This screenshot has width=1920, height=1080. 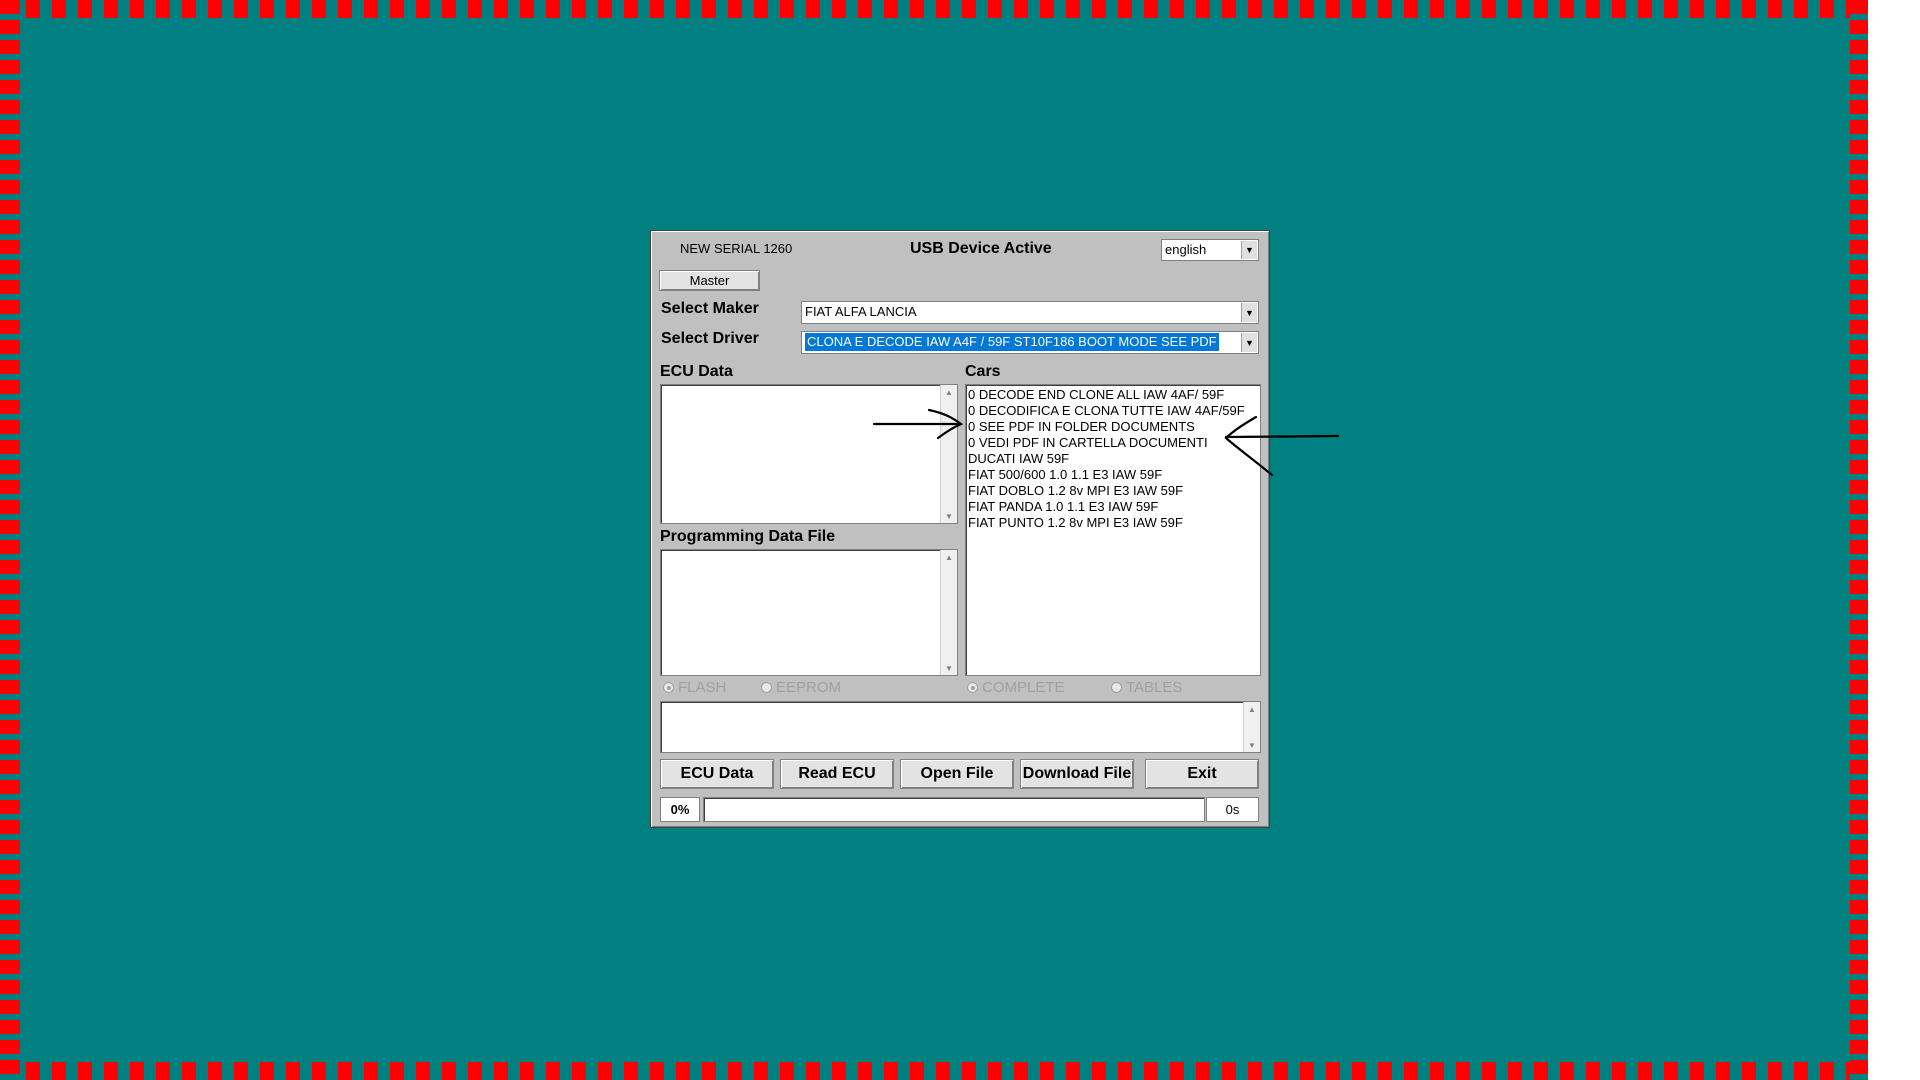 What do you see at coordinates (748, 536) in the screenshot?
I see `programming-data-label: Programming Data File` at bounding box center [748, 536].